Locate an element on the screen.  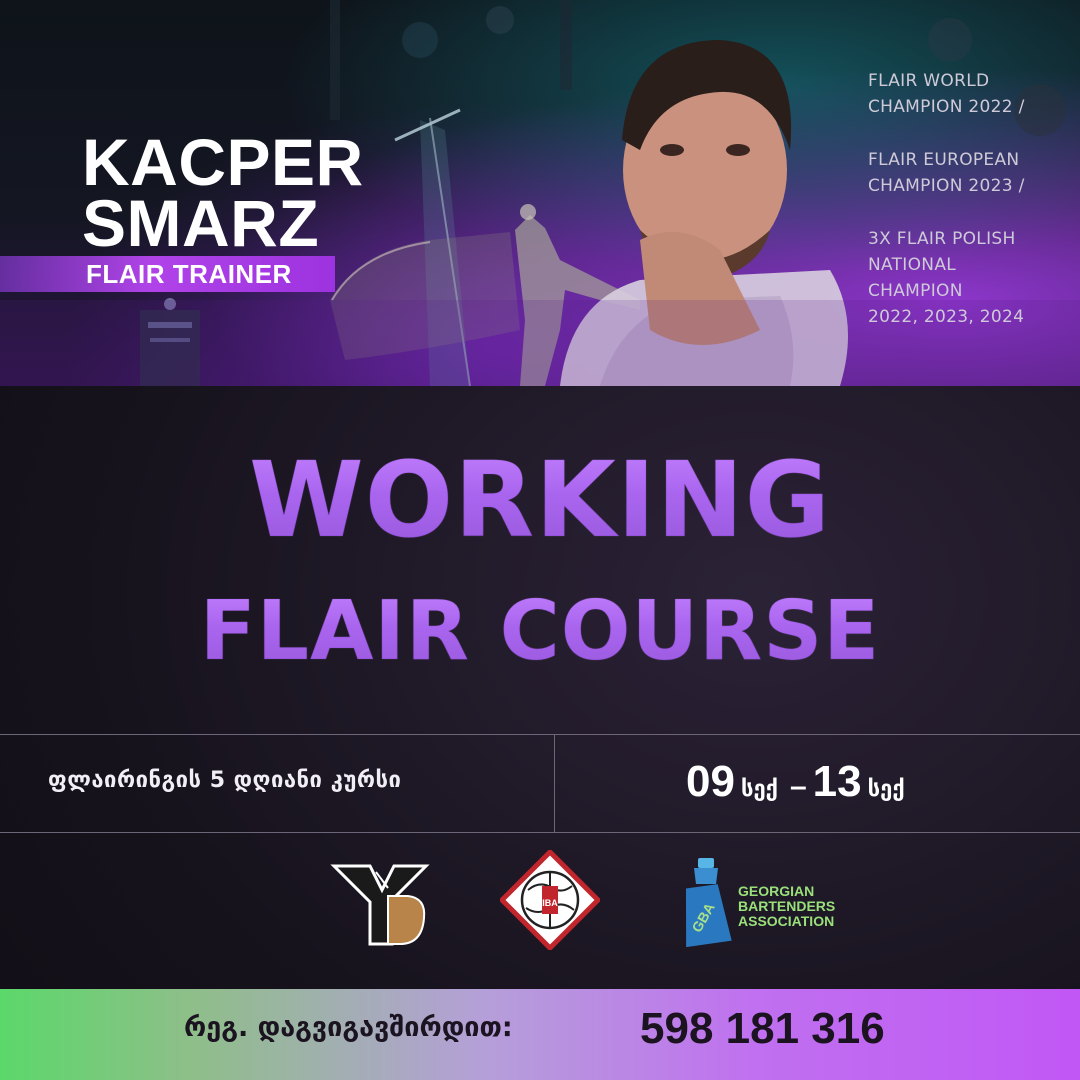
course-description: ფლაირინგის 5 დღიანი კურსი is located at coordinates (225, 780).